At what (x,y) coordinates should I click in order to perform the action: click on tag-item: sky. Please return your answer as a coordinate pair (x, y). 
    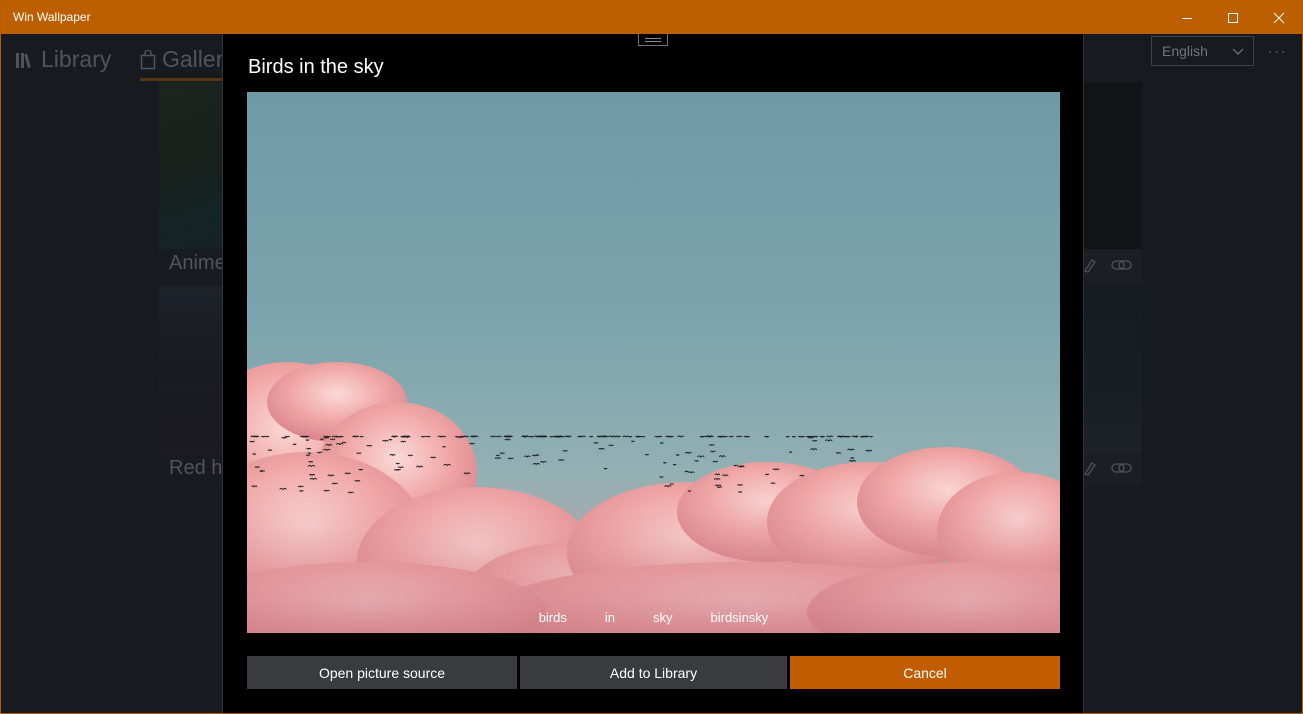
    Looking at the image, I should click on (663, 617).